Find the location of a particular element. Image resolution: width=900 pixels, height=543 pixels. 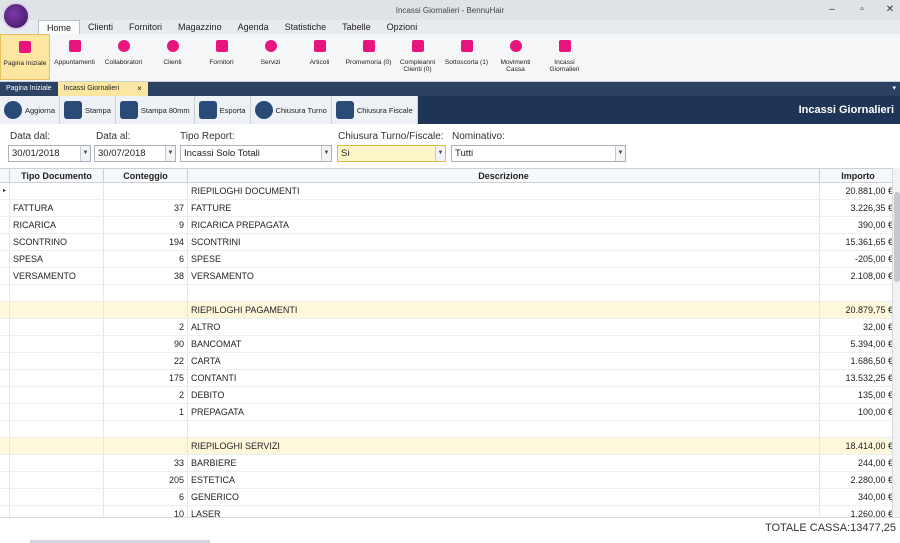

ribbon-servizi-button: Servizi is located at coordinates (270, 57).